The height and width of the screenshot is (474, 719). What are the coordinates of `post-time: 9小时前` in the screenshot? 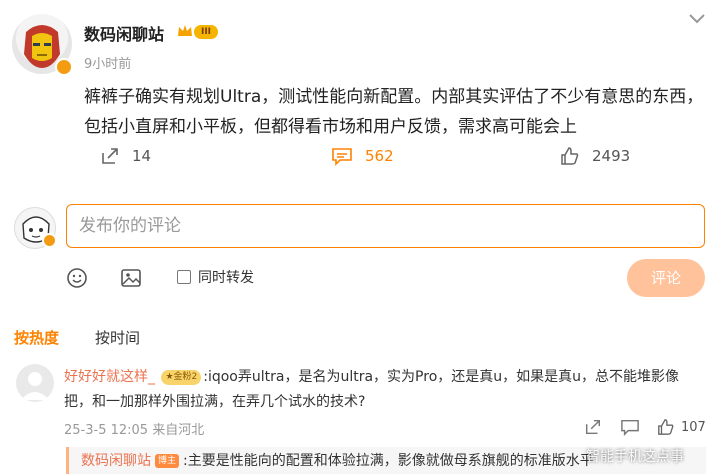 It's located at (107, 62).